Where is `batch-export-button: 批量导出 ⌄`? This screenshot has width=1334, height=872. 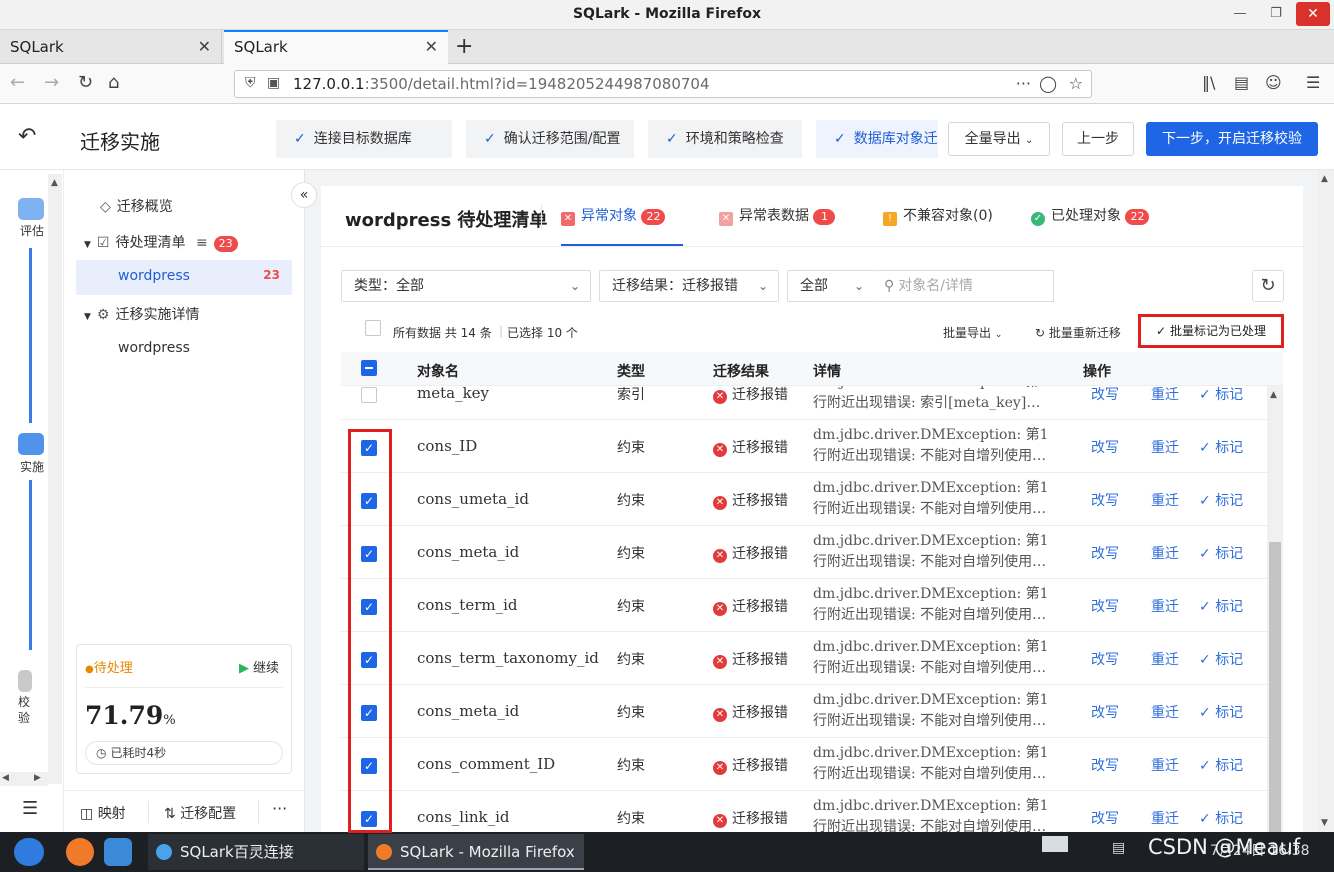
batch-export-button: 批量导出 ⌄ is located at coordinates (972, 332).